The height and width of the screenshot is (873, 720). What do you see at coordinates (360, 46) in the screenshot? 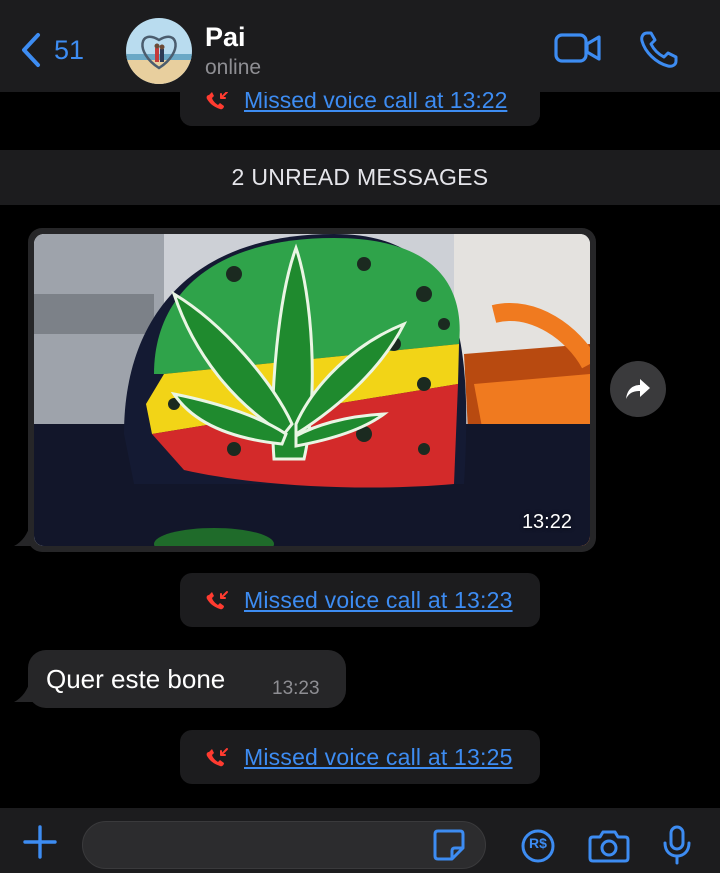
I see `header-foreground: 51 Pai online` at bounding box center [360, 46].